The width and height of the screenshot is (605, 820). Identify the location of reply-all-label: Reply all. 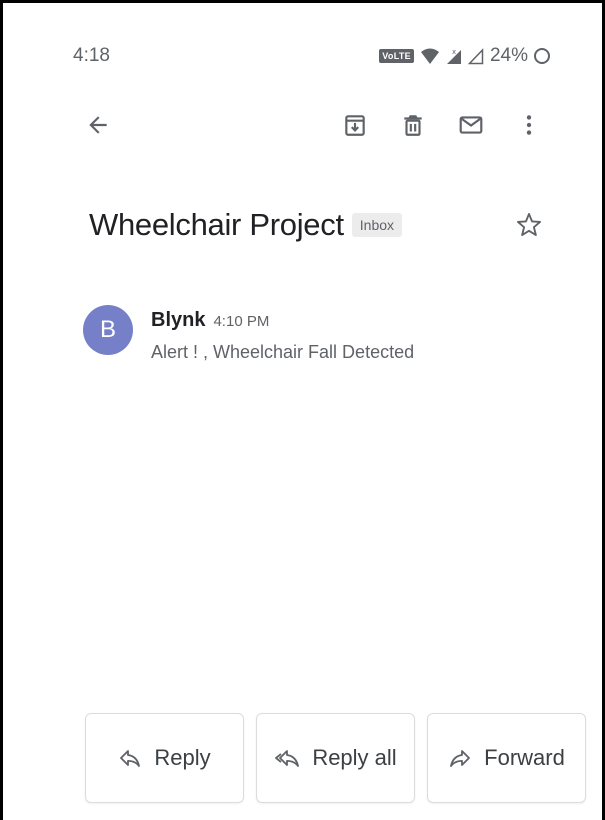
(354, 757).